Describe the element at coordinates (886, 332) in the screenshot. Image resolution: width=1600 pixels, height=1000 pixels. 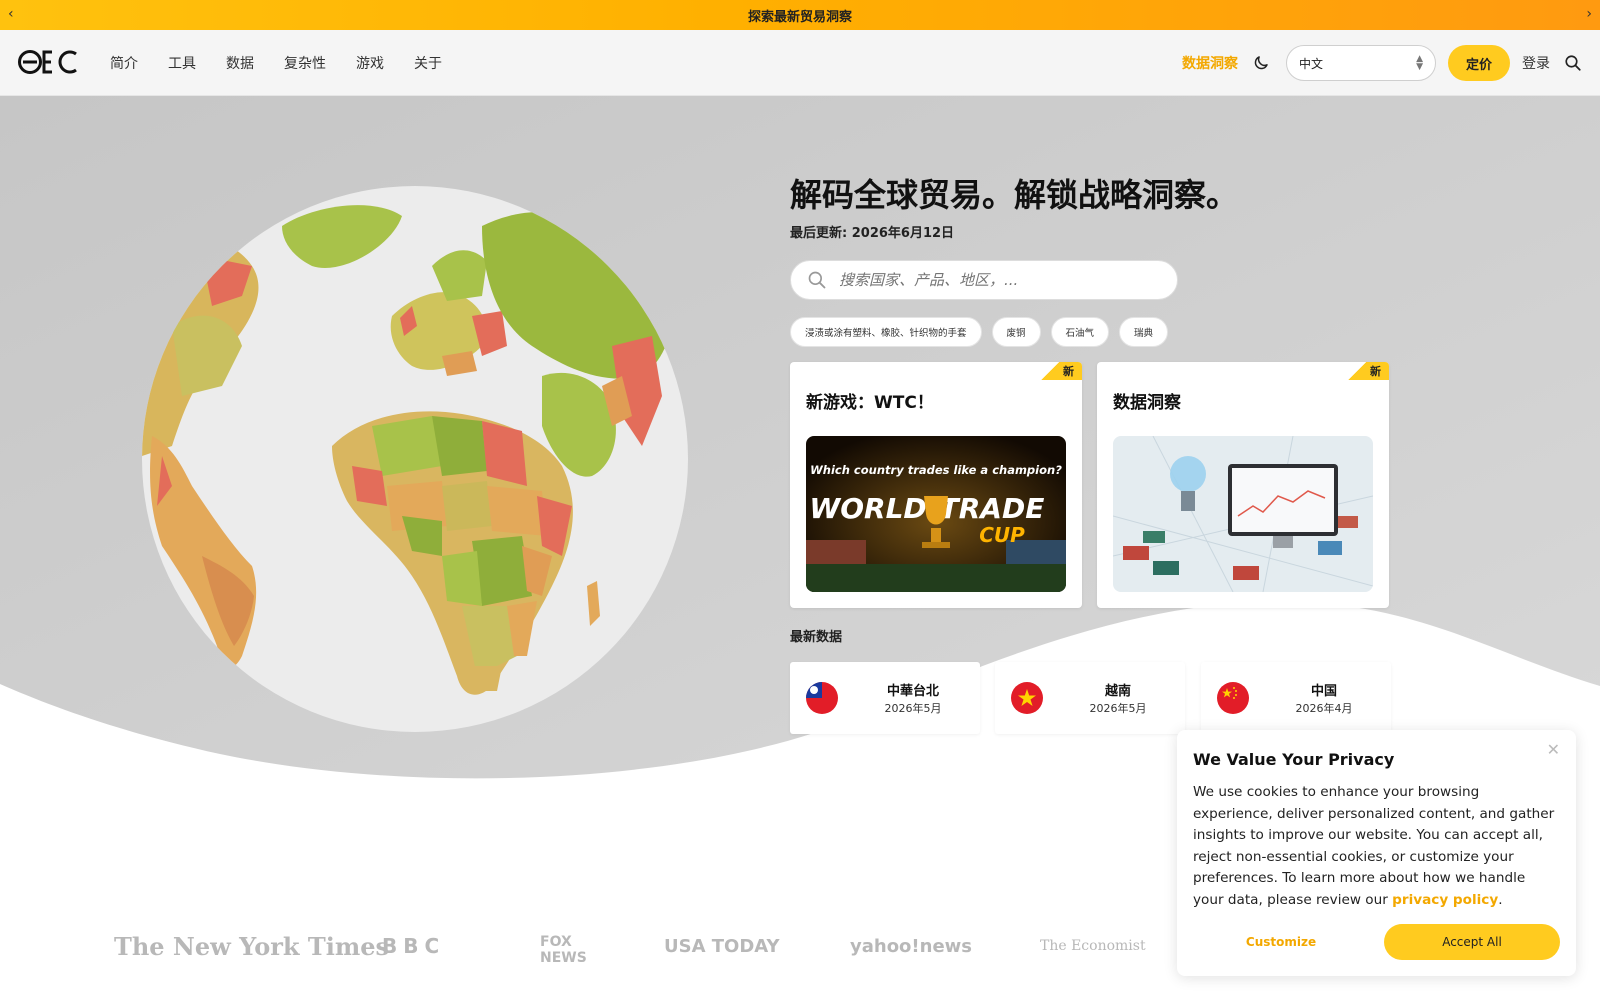
I see `chip-gloves: 浸渍或涂有塑料、橡胶、针织物的手套` at that location.